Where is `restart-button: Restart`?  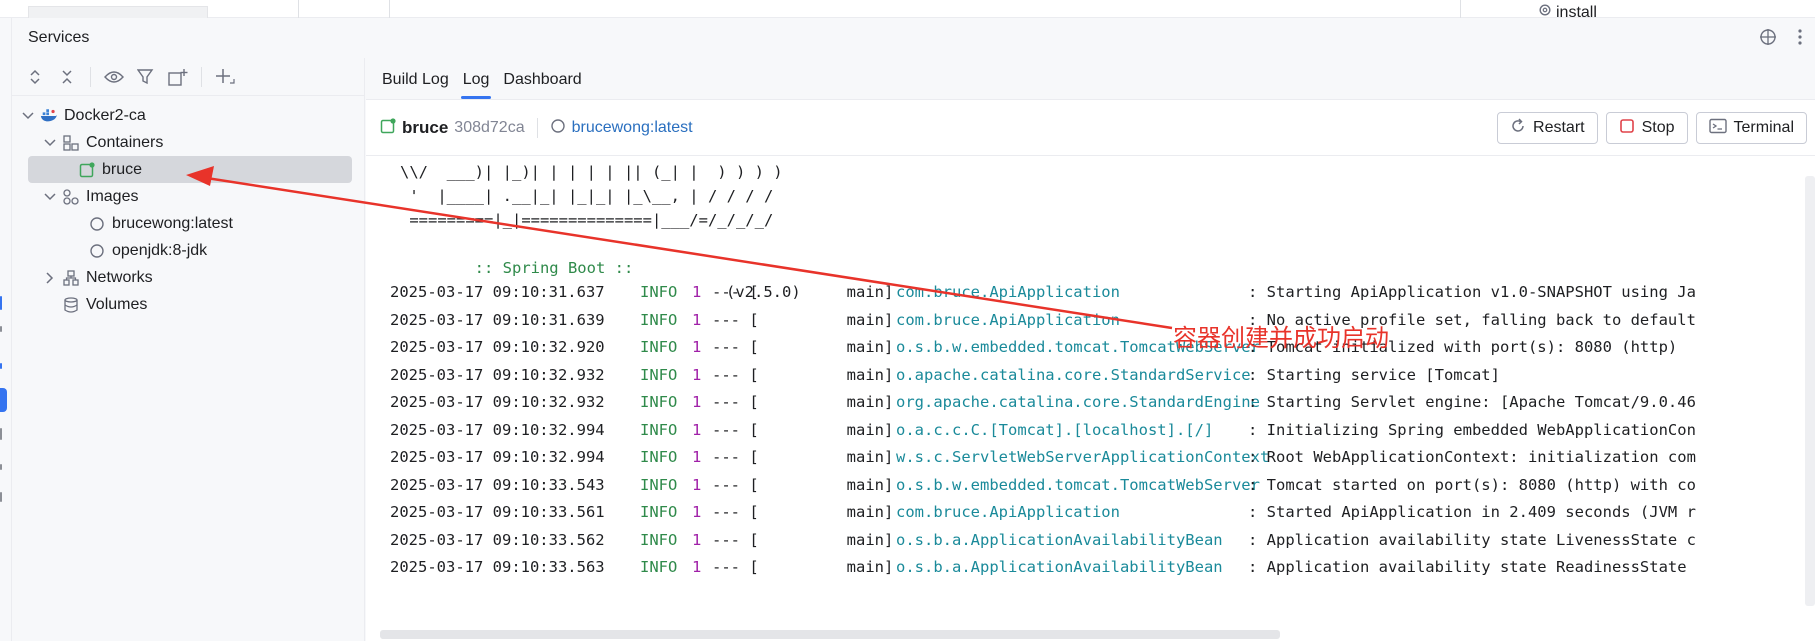
restart-button: Restart is located at coordinates (1547, 128).